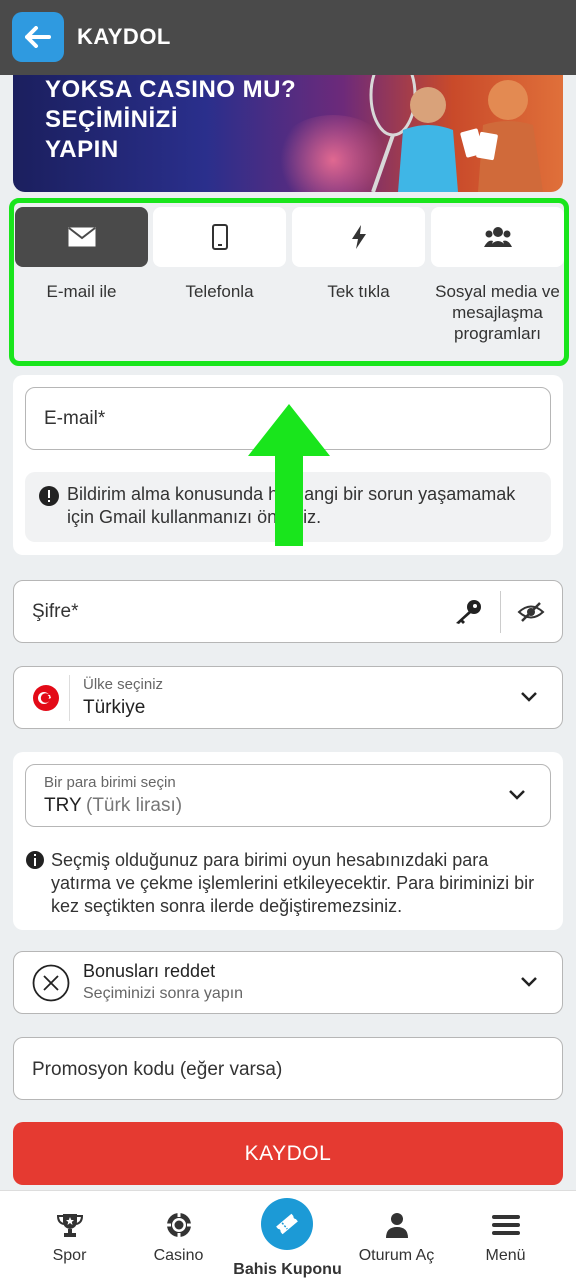  What do you see at coordinates (114, 707) in the screenshot?
I see `country-value: Türkiye` at bounding box center [114, 707].